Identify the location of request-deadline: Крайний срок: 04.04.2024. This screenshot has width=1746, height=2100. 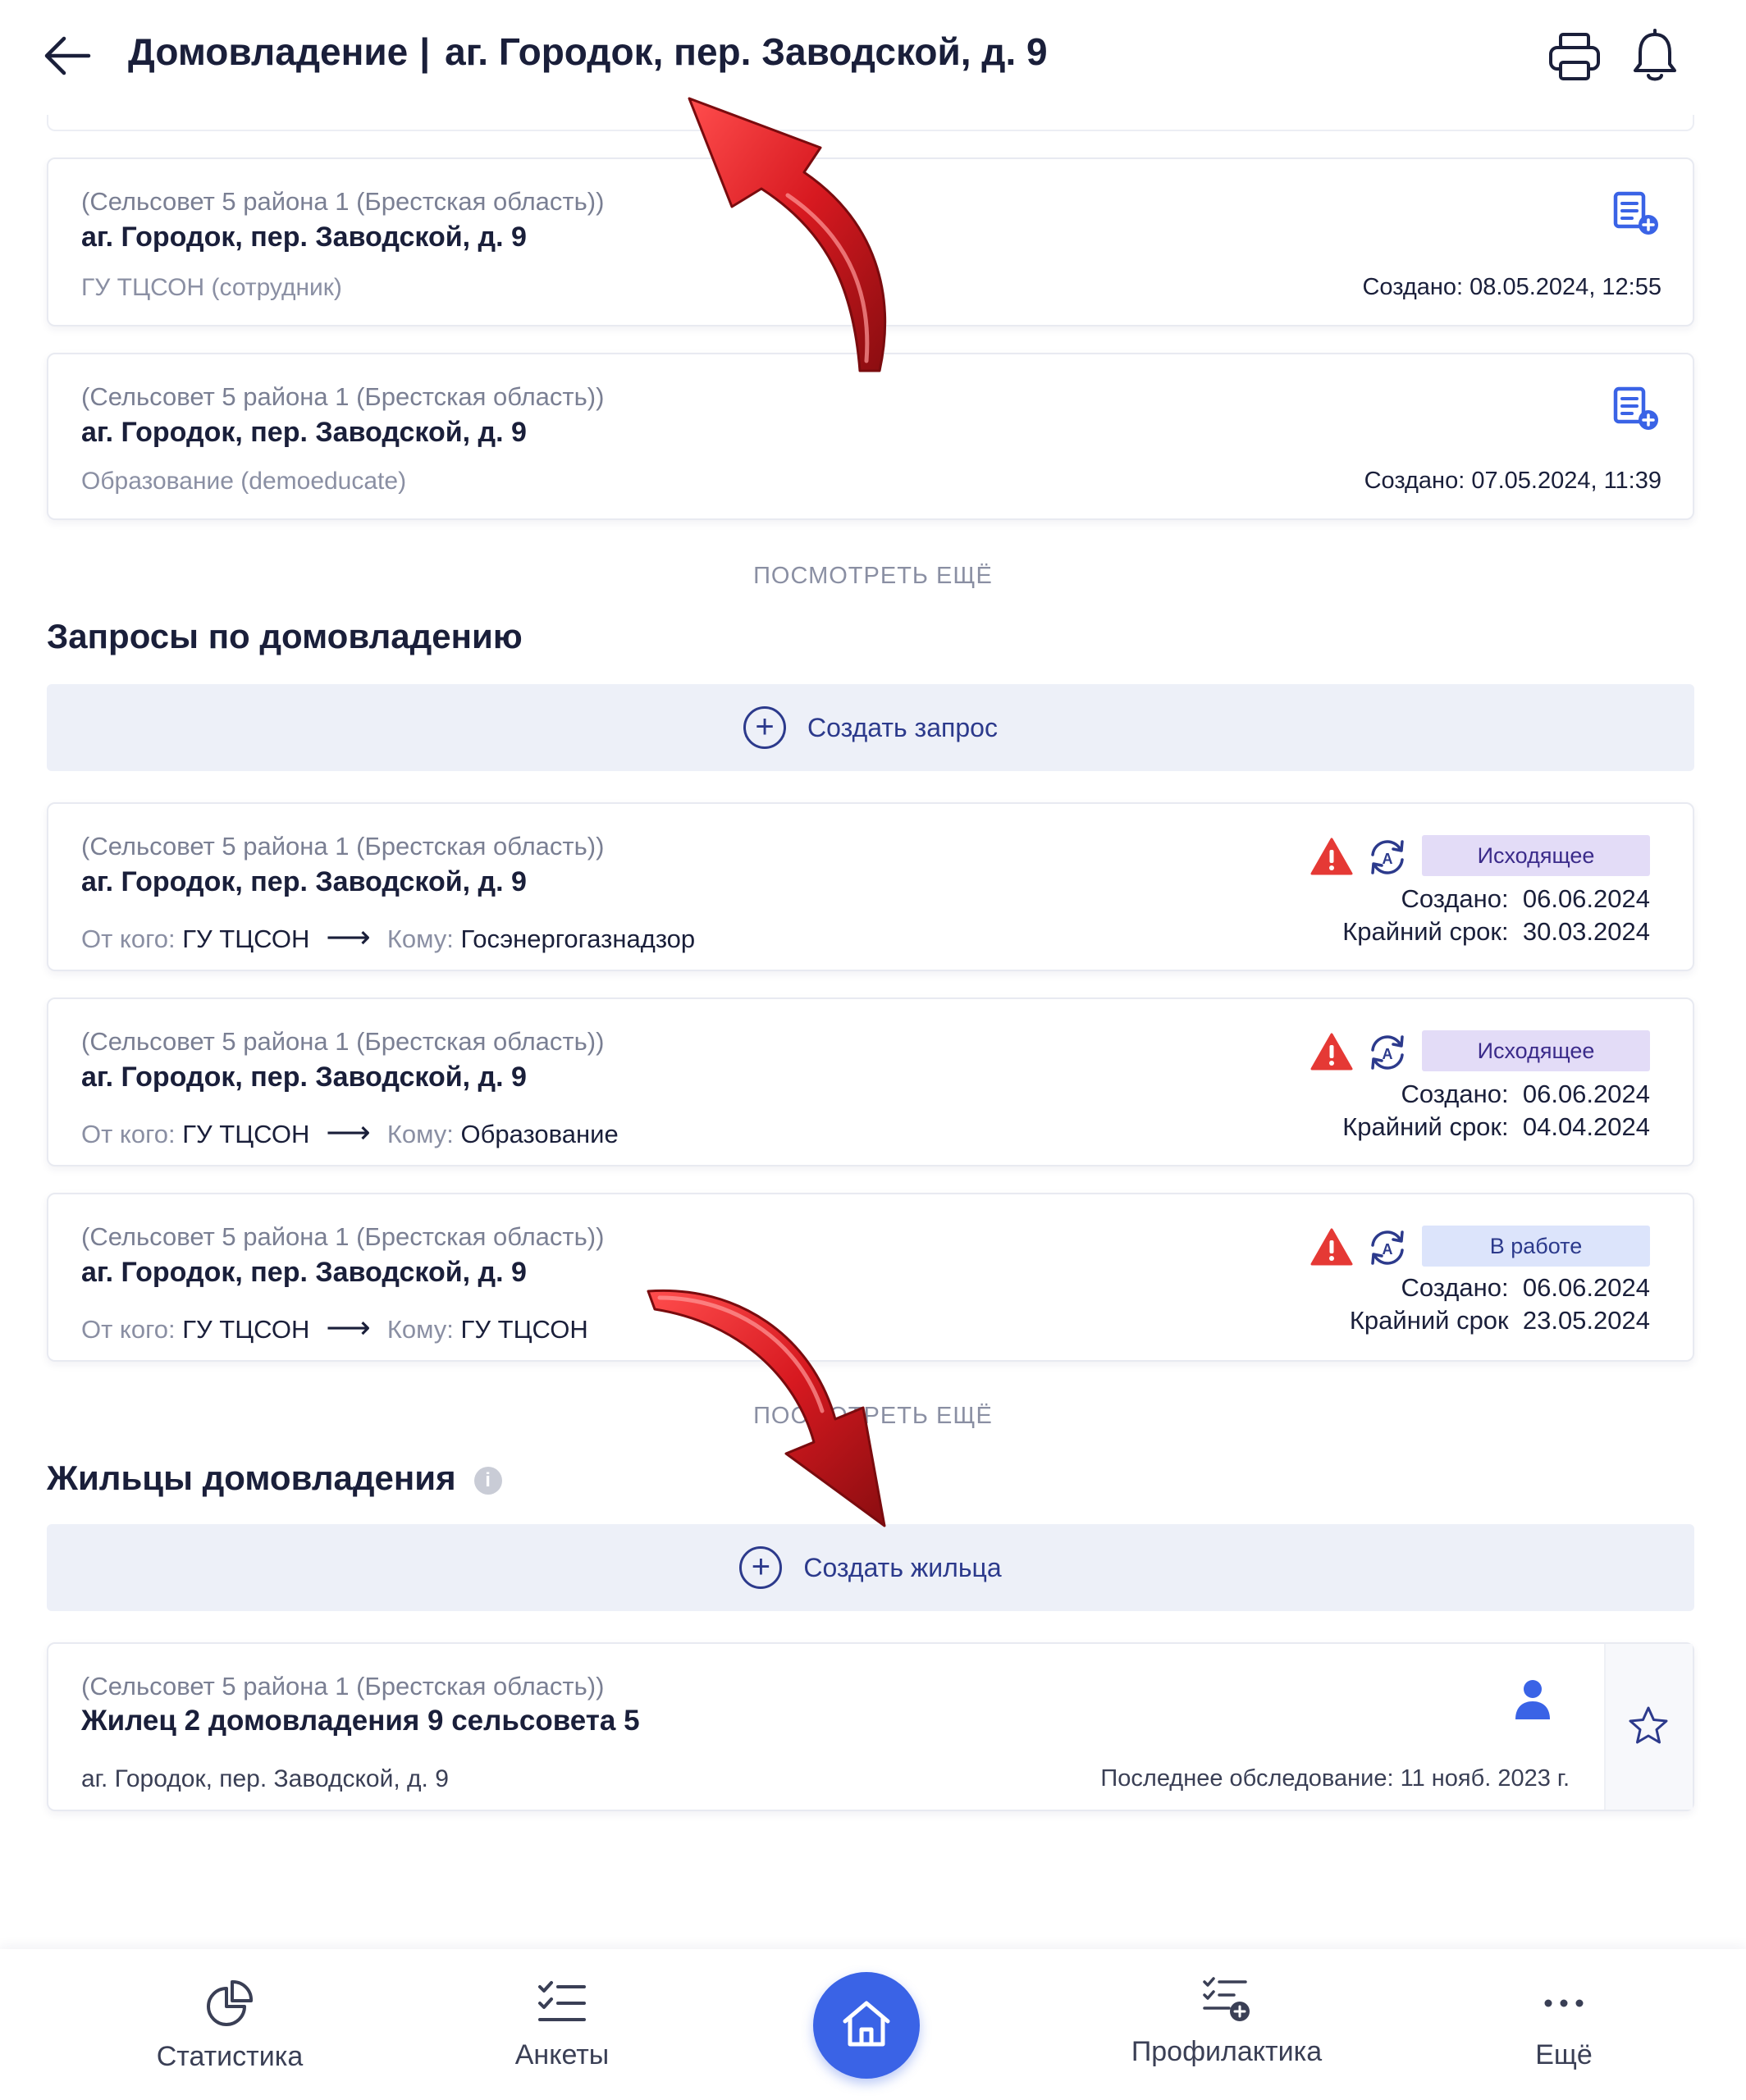
(1496, 1127).